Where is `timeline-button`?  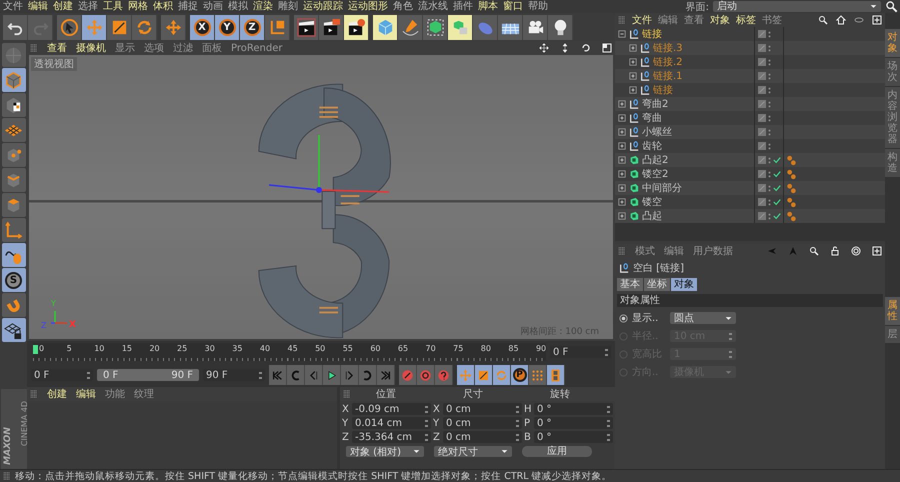
timeline-button is located at coordinates (556, 375).